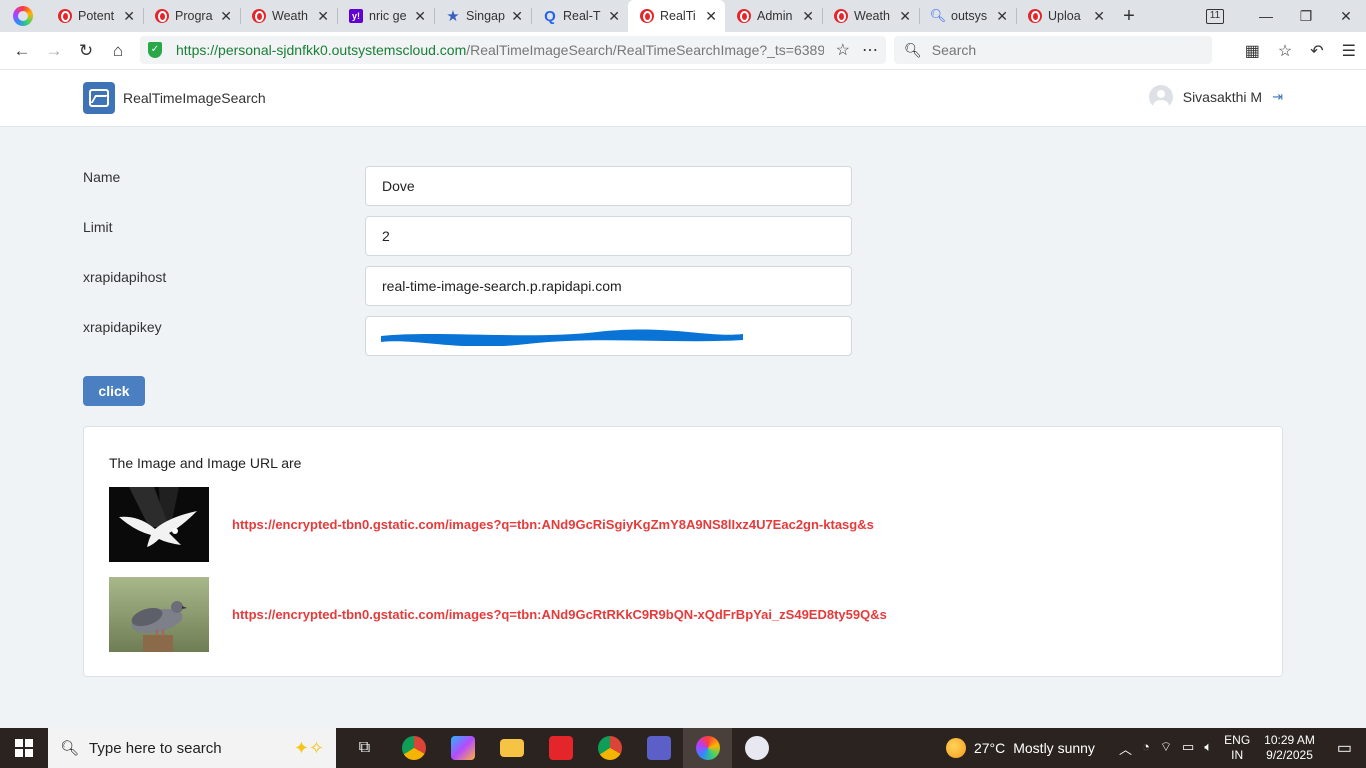  I want to click on back-icon: ←, so click(22, 51).